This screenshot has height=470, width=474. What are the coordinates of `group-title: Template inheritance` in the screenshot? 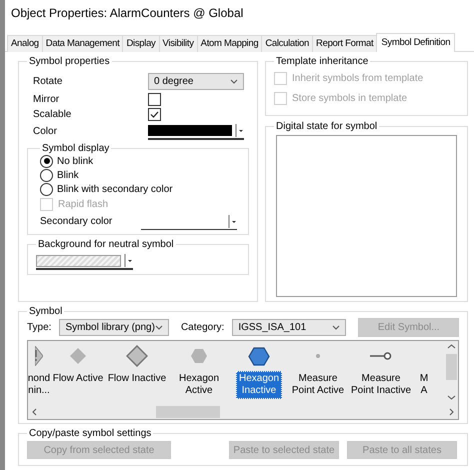 It's located at (322, 61).